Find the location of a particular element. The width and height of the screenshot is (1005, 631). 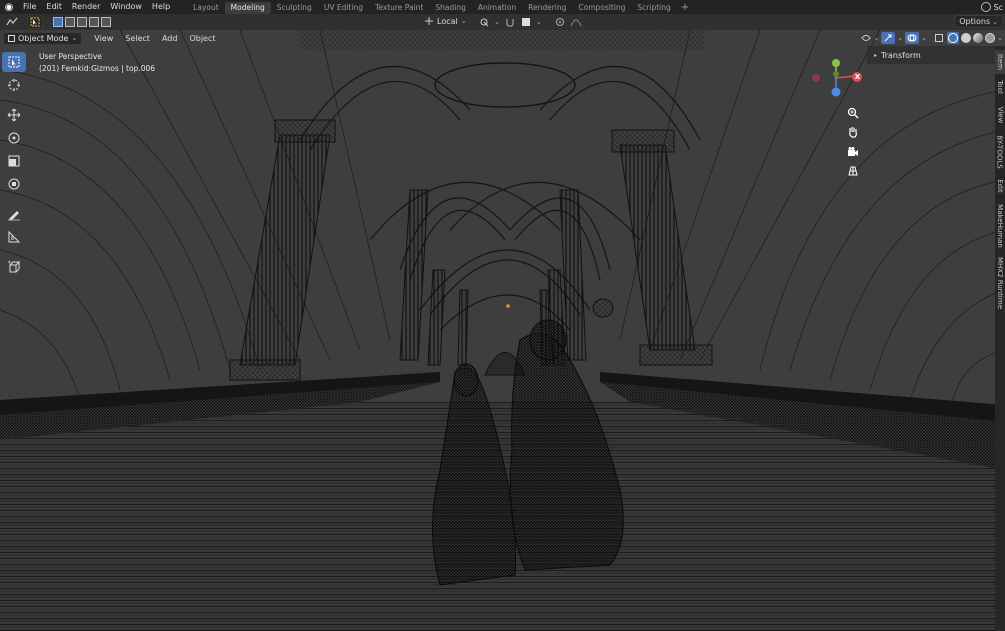

transform-panel: ▸ Transform is located at coordinates (931, 55).